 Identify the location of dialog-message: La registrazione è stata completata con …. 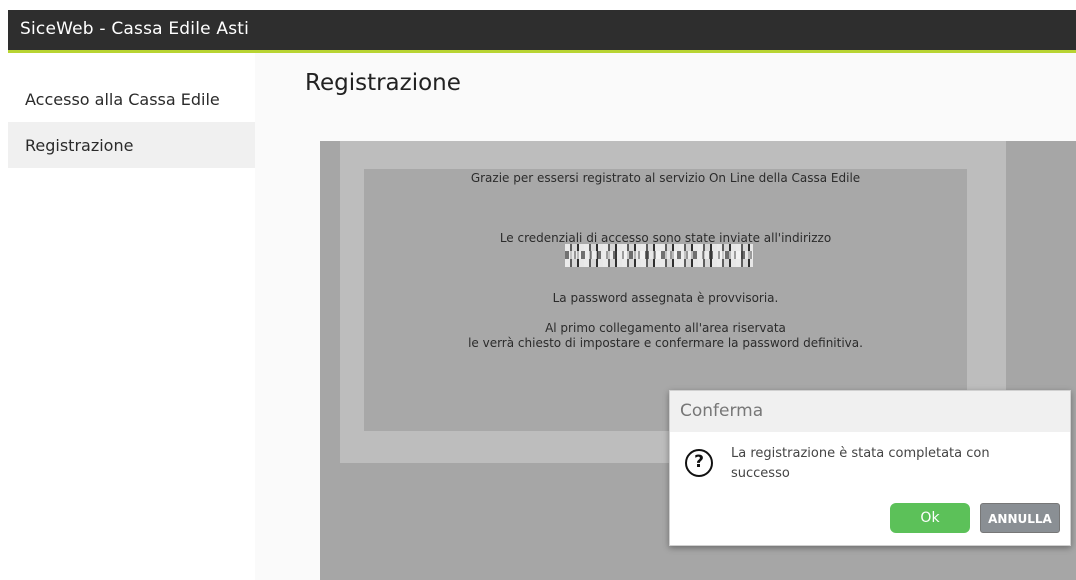
(860, 463).